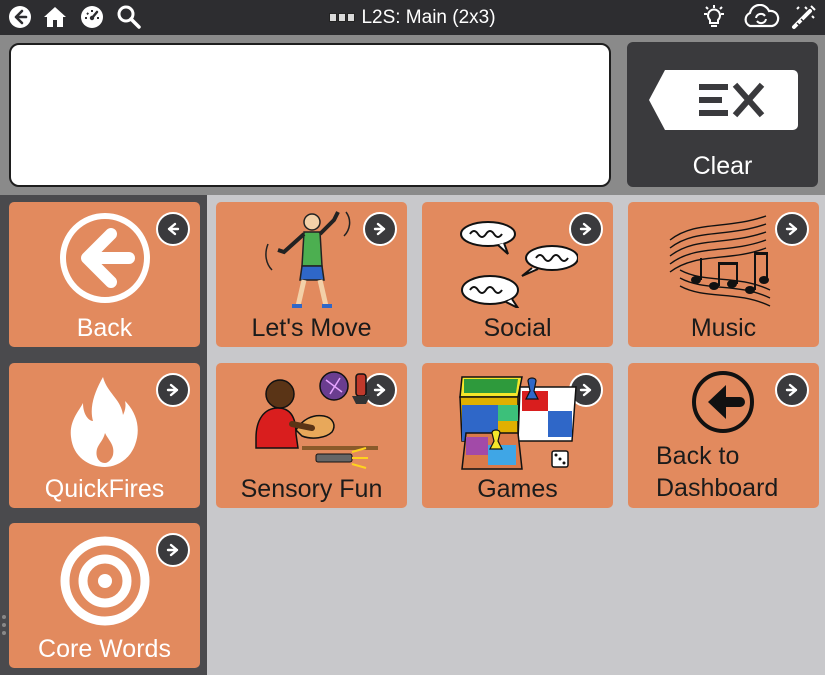 The image size is (825, 675). Describe the element at coordinates (311, 489) in the screenshot. I see `sensory-fun-label: Sensory Fun` at that location.